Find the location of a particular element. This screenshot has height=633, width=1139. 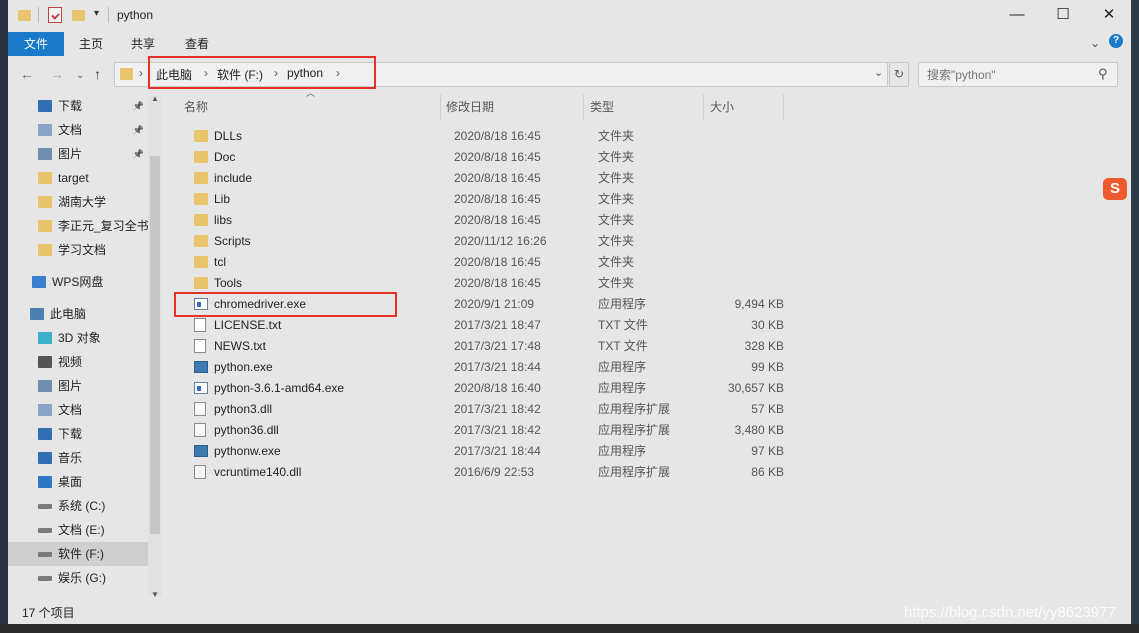

drive-icon is located at coordinates (45, 554).